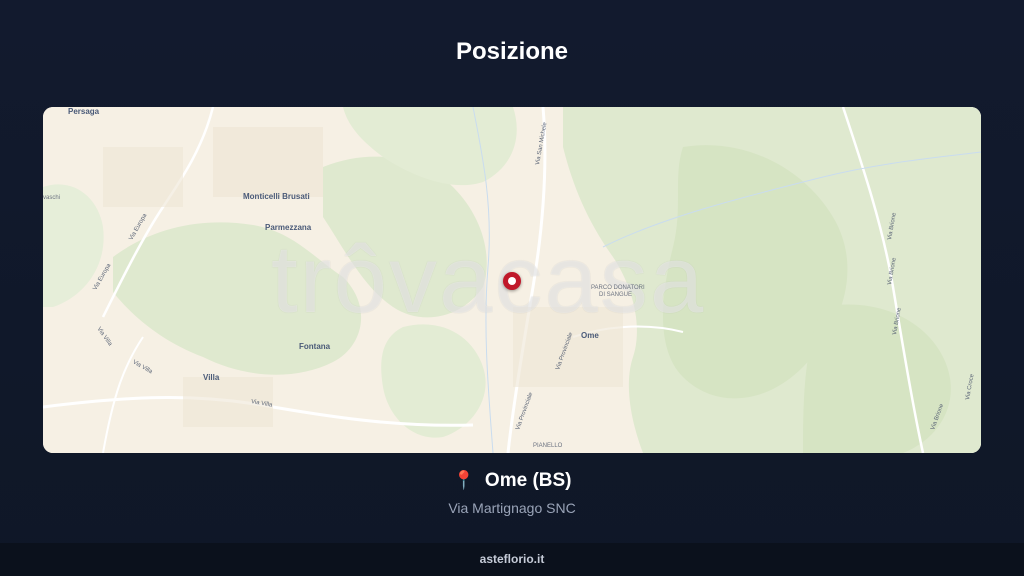 Image resolution: width=1024 pixels, height=576 pixels. I want to click on watermark: trôvacasa, so click(488, 279).